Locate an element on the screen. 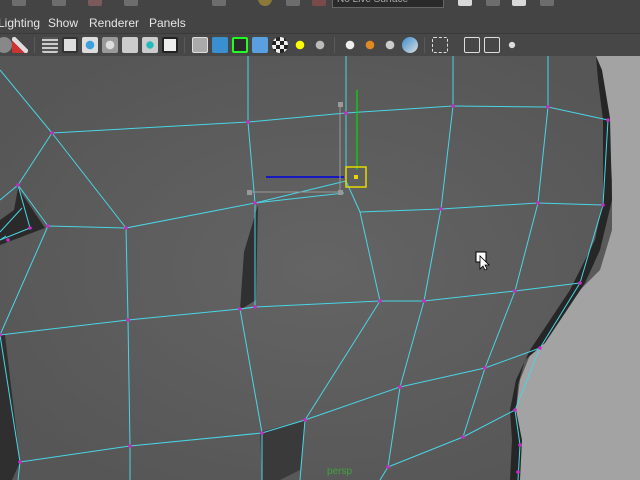  wireframe-on-shaded-icon is located at coordinates (240, 45).